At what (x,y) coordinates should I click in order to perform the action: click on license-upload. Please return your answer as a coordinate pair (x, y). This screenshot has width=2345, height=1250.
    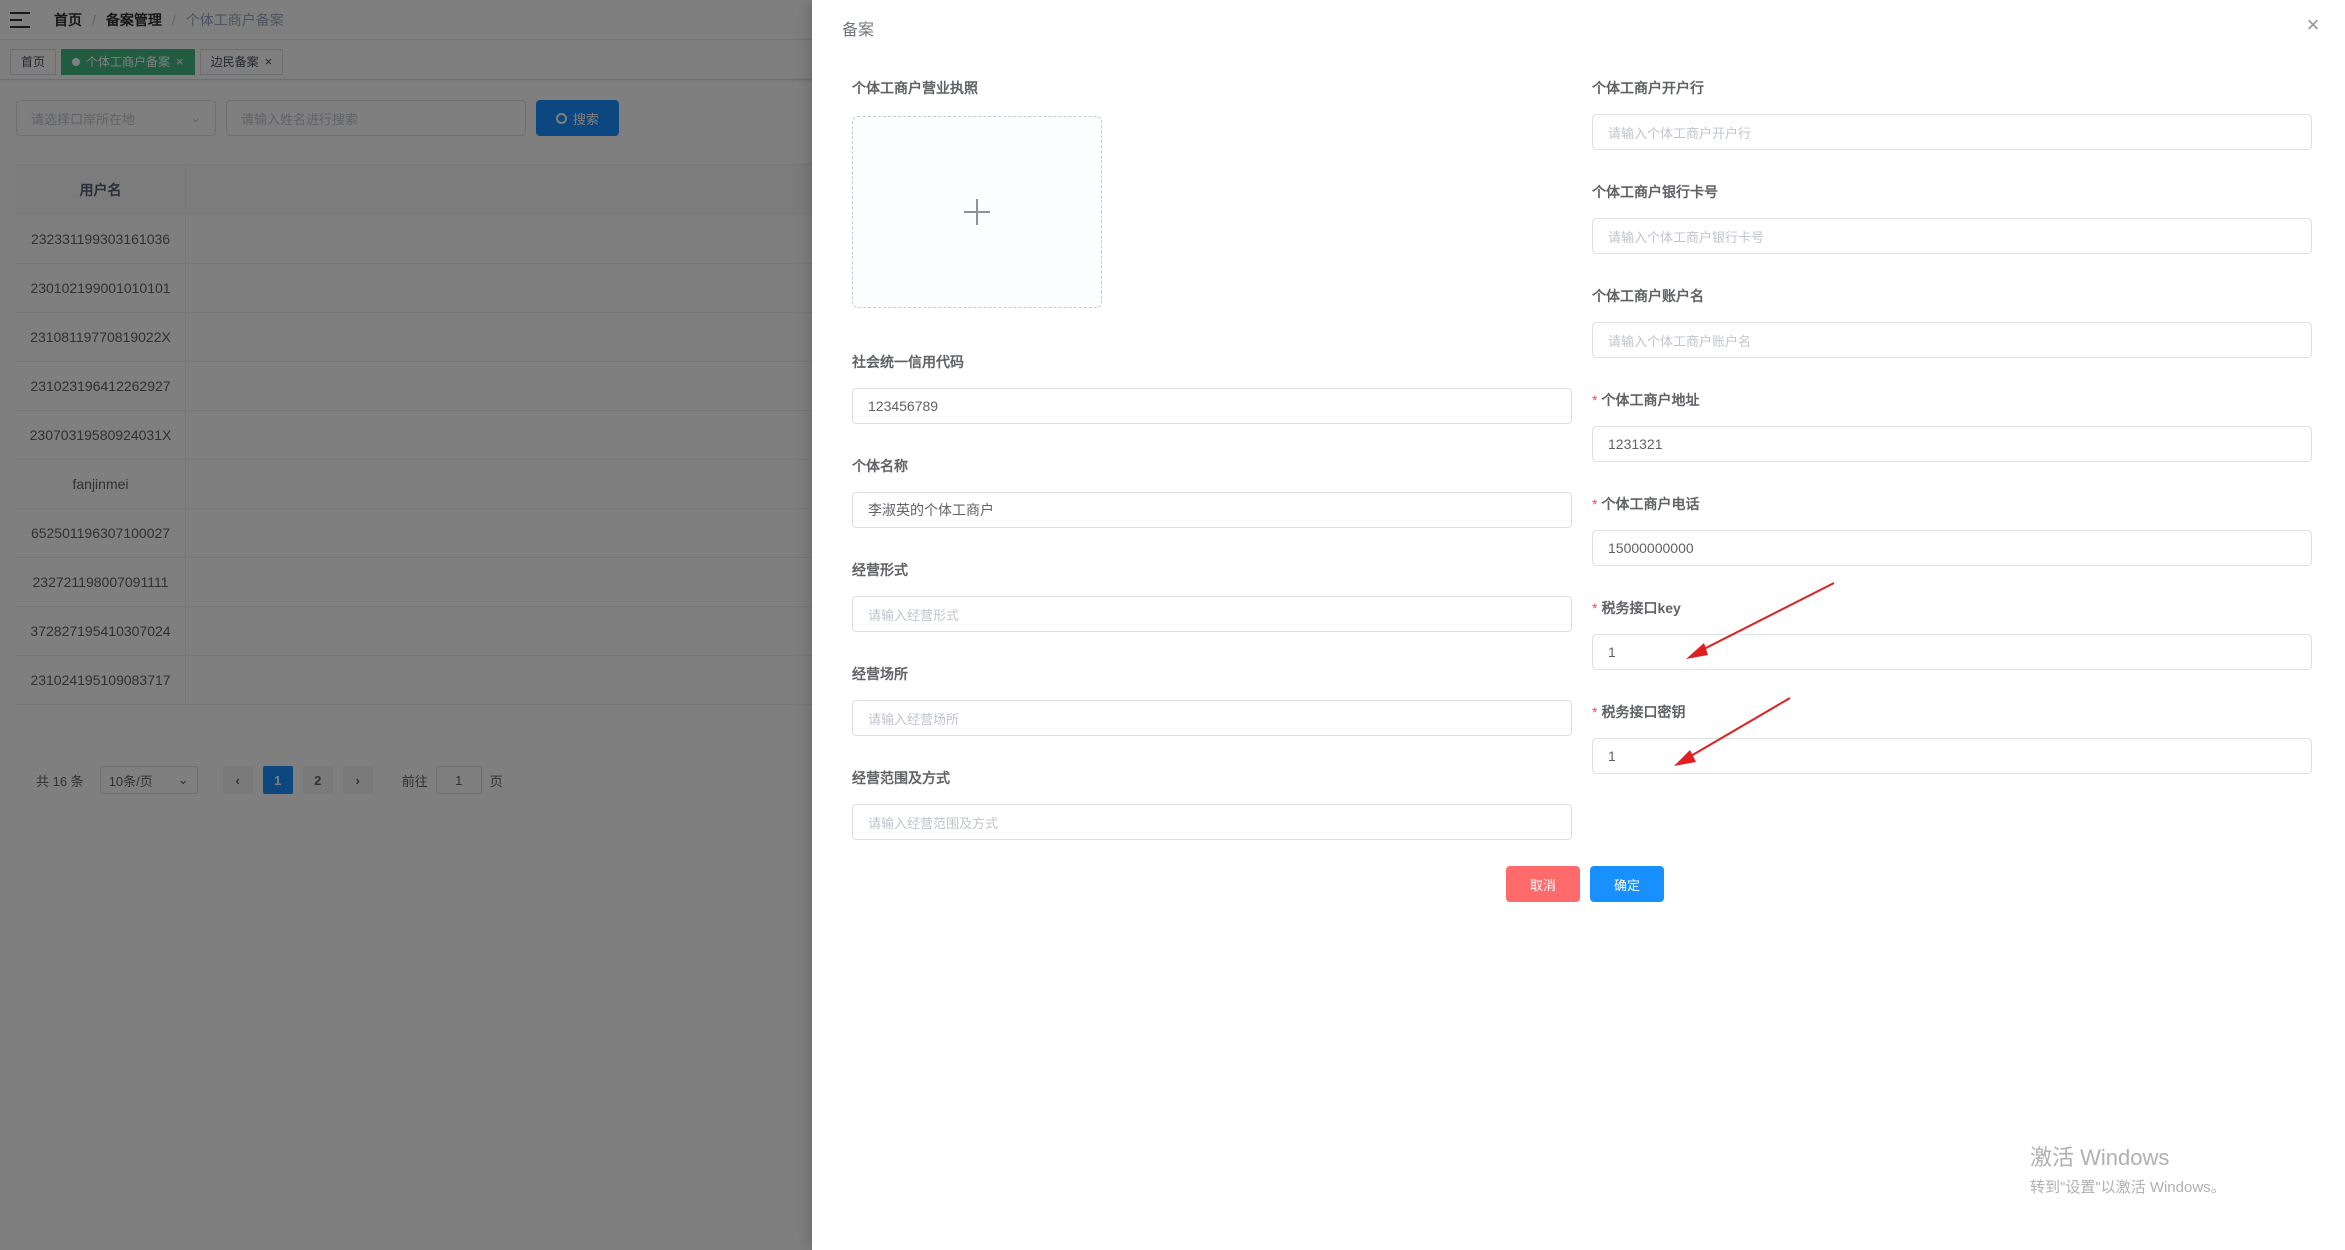
    Looking at the image, I should click on (977, 212).